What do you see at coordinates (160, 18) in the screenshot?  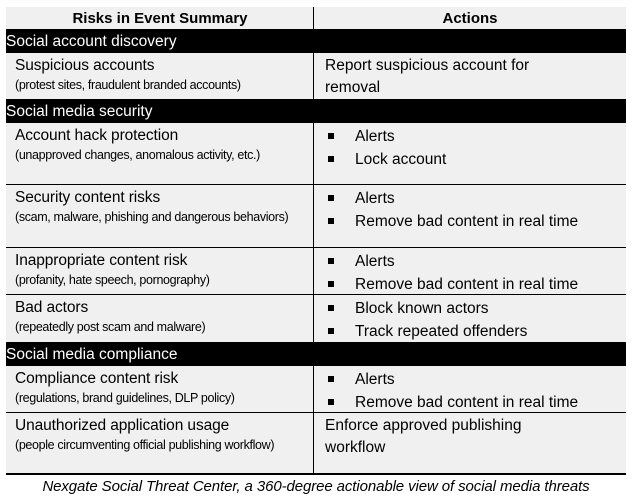 I see `header-risks: Risks in Event Summary` at bounding box center [160, 18].